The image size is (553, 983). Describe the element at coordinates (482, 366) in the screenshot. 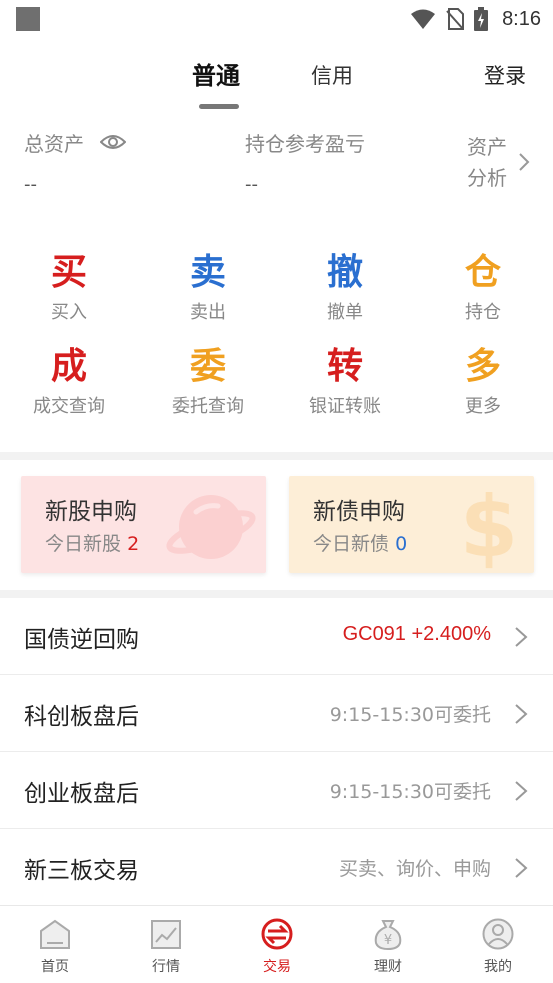

I see `more-icon: 多` at that location.